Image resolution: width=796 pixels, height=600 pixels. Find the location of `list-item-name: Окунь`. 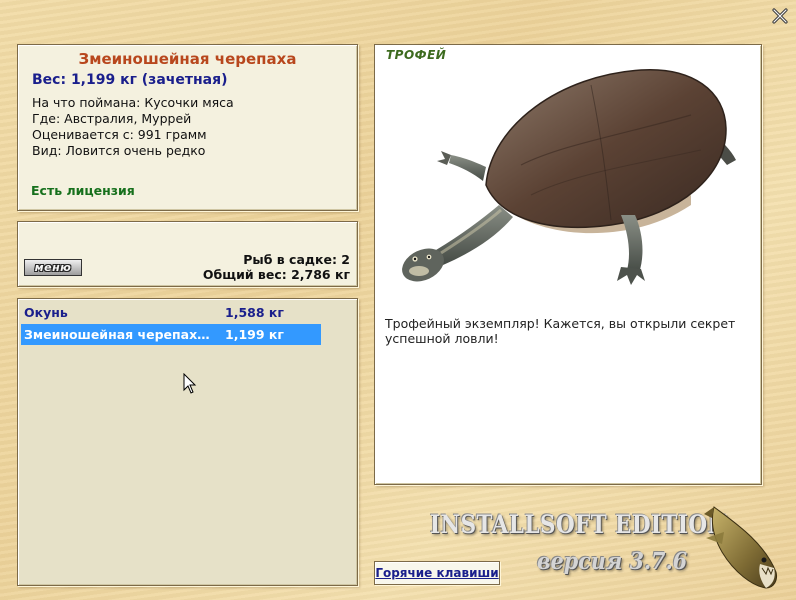

list-item-name: Окунь is located at coordinates (46, 312).